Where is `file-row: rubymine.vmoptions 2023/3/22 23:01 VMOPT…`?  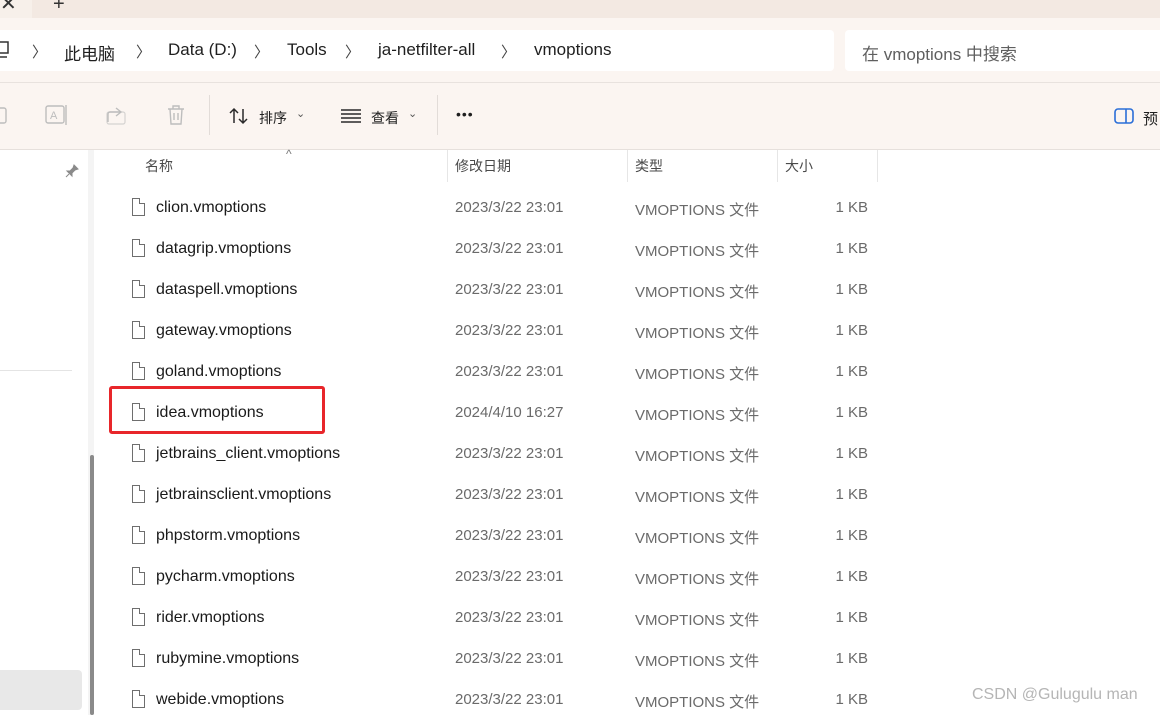
file-row: rubymine.vmoptions 2023/3/22 23:01 VMOPT… is located at coordinates (497, 658).